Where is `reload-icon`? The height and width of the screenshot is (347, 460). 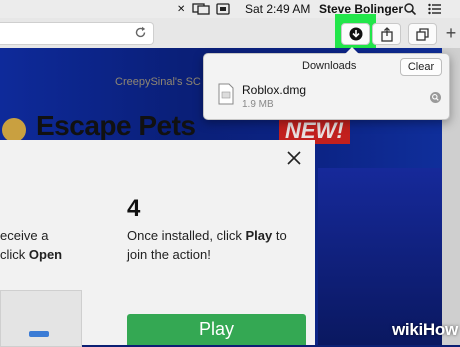
reload-icon is located at coordinates (140, 35).